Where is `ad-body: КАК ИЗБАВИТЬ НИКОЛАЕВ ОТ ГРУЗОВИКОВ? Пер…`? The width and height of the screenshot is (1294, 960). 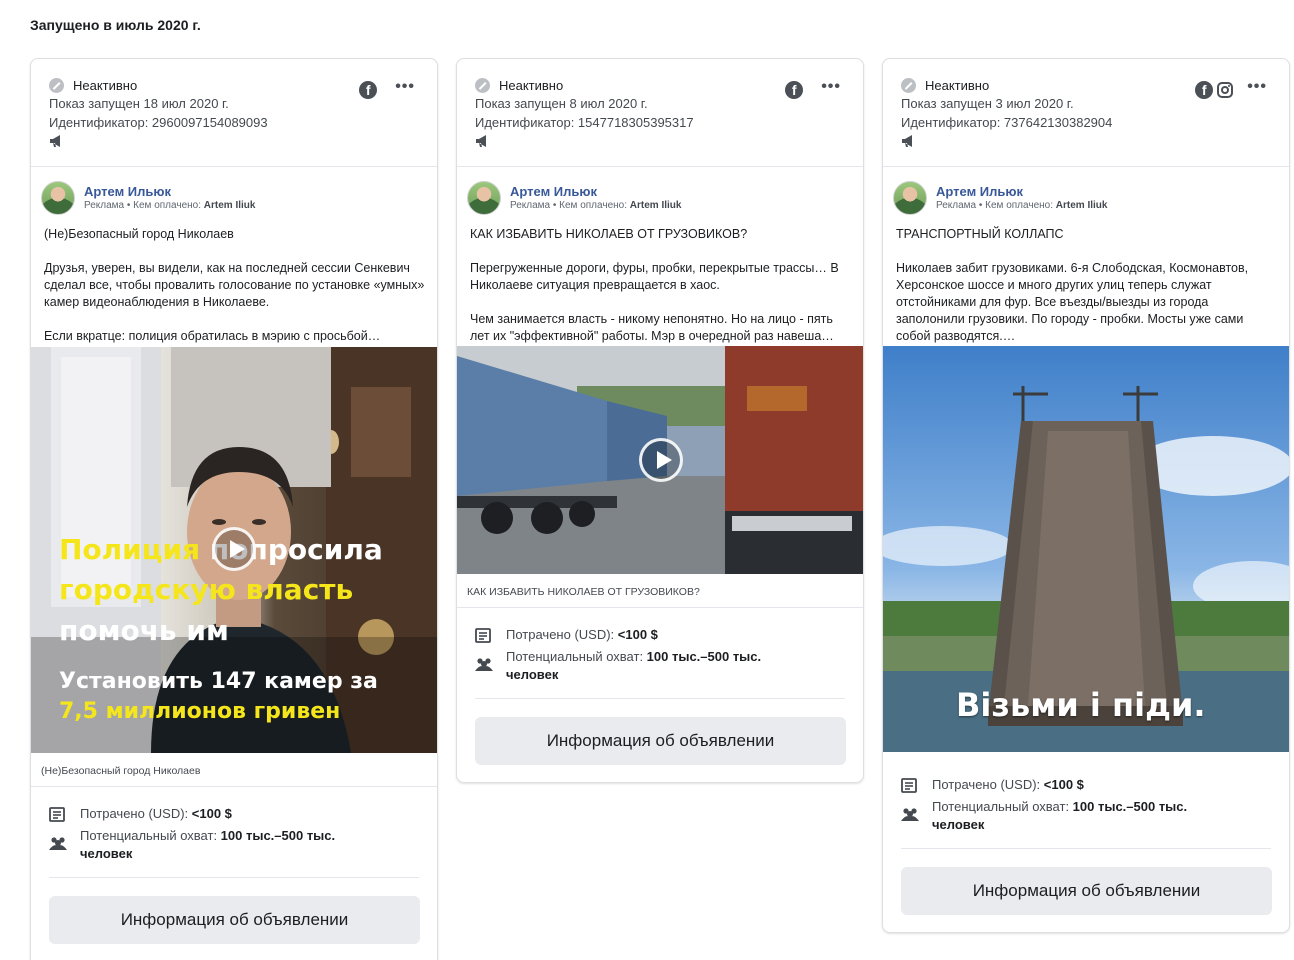
ad-body: КАК ИЗБАВИТЬ НИКОЛАЕВ ОТ ГРУЗОВИКОВ? Пер… is located at coordinates (660, 285).